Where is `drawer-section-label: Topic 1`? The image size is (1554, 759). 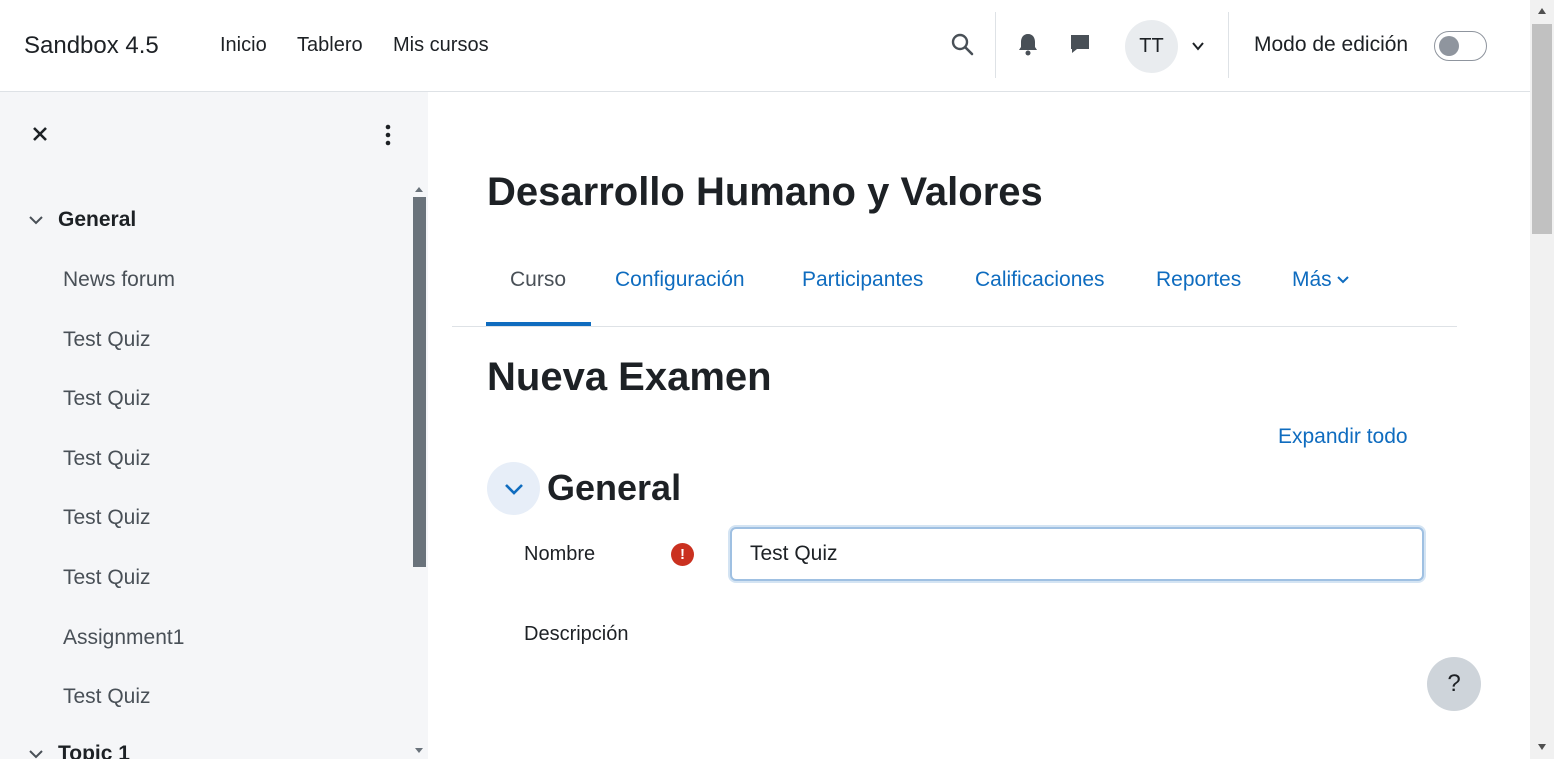 drawer-section-label: Topic 1 is located at coordinates (94, 750).